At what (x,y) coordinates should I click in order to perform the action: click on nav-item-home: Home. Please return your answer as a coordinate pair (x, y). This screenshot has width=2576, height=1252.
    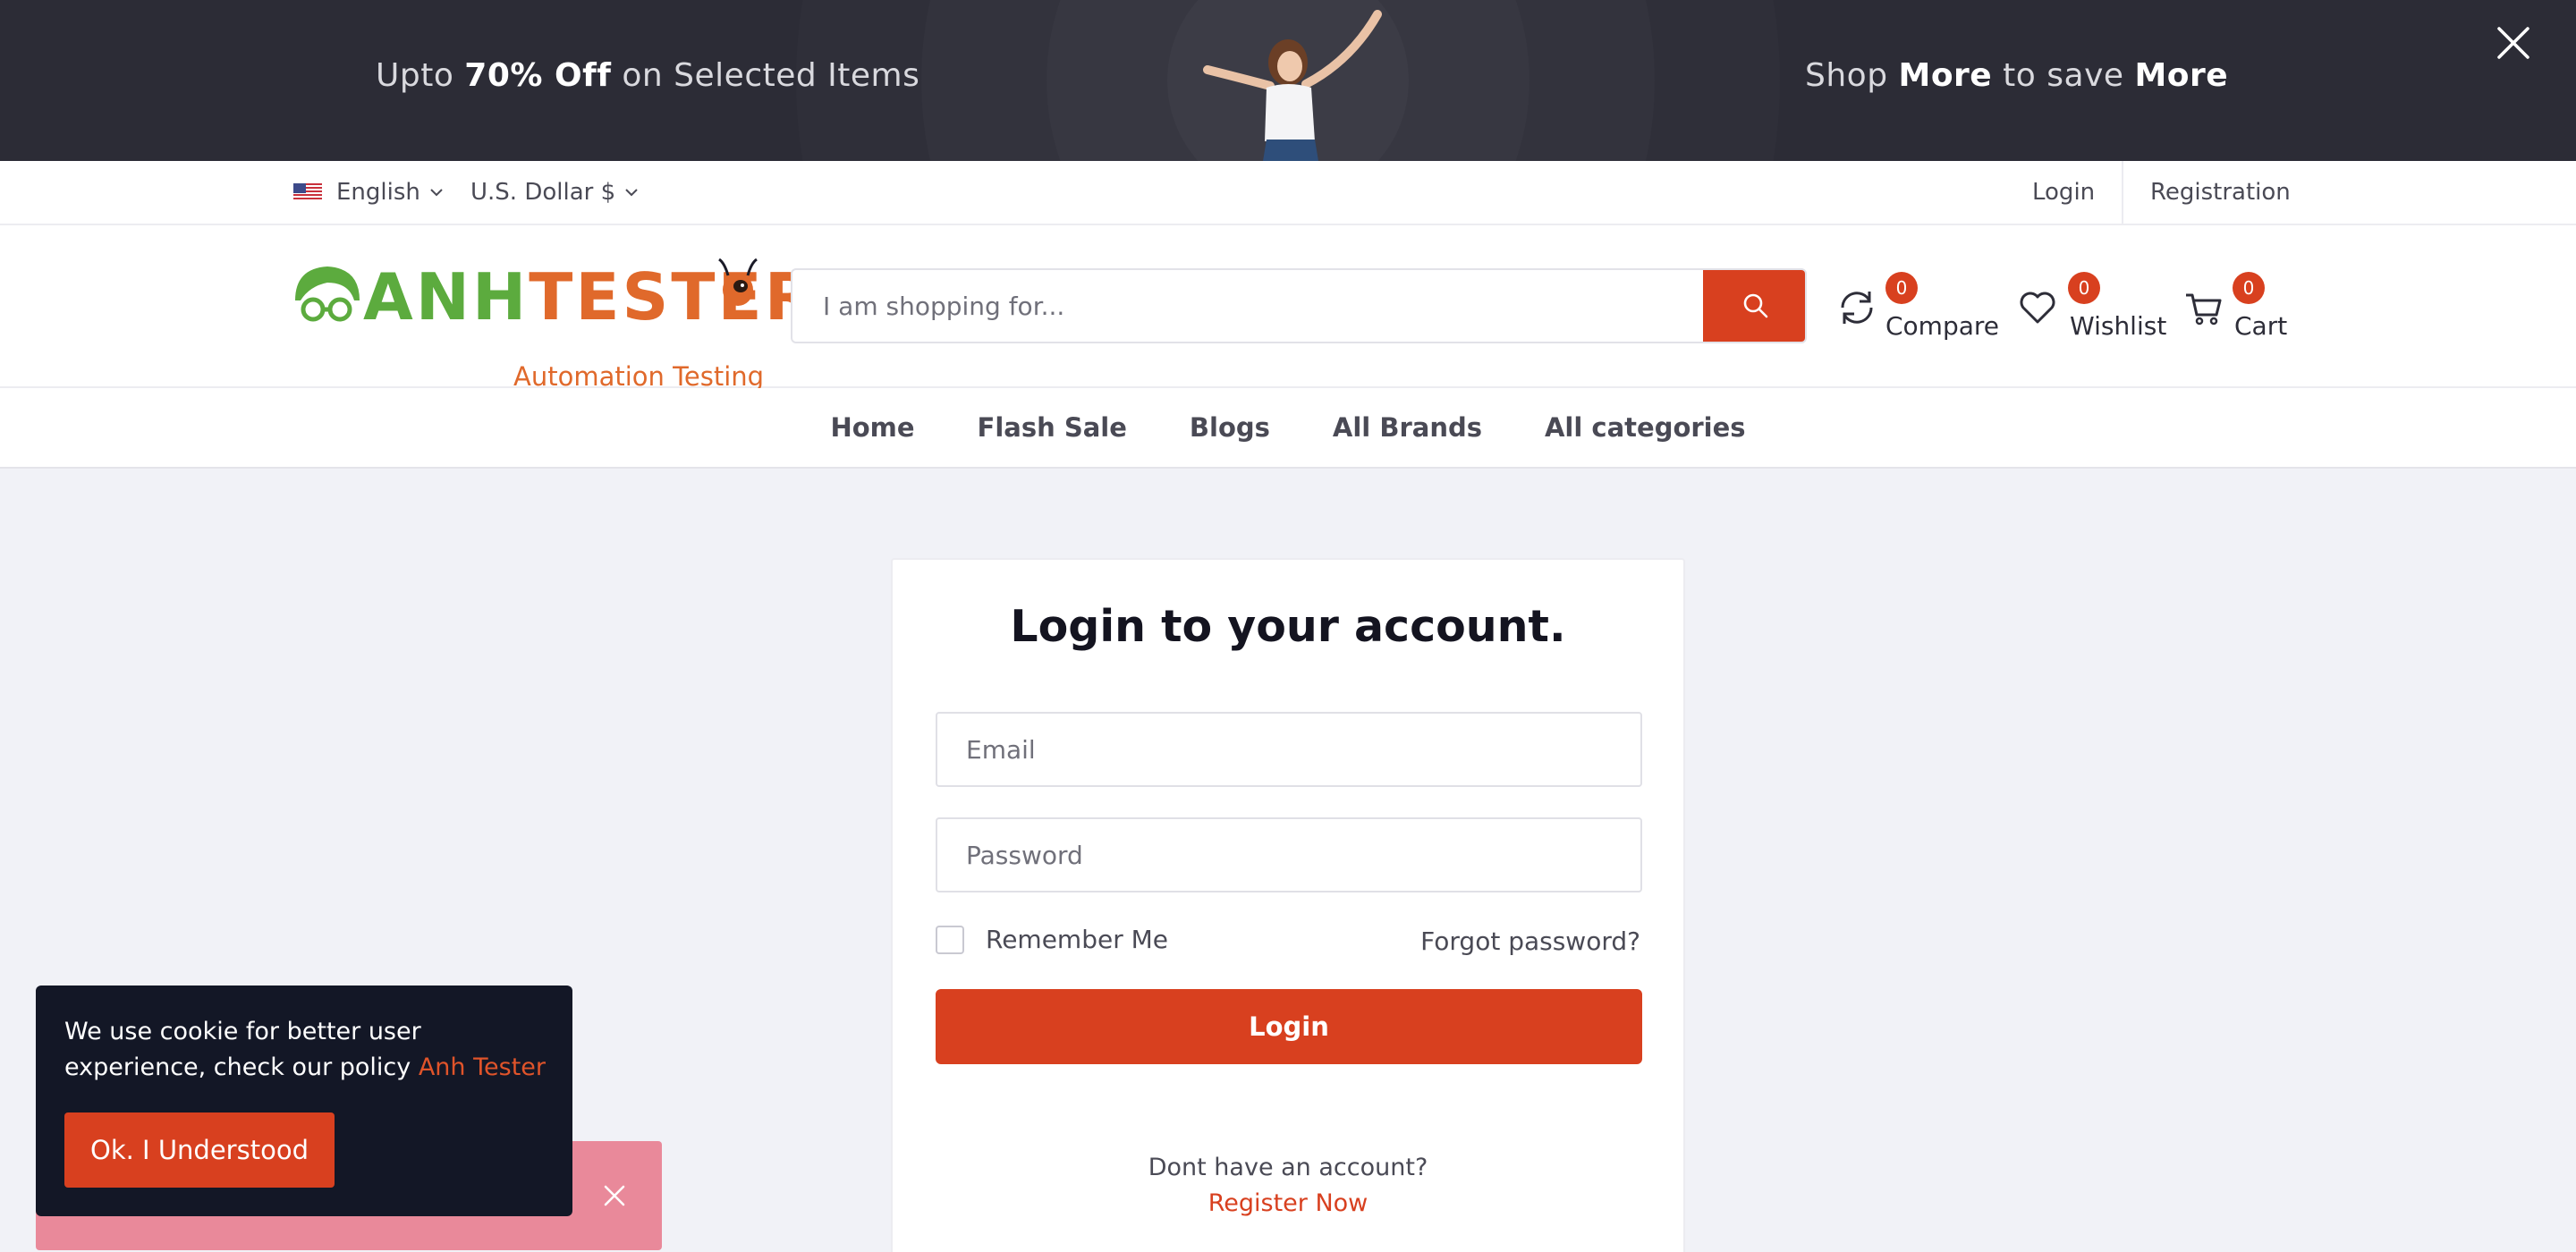
    Looking at the image, I should click on (872, 427).